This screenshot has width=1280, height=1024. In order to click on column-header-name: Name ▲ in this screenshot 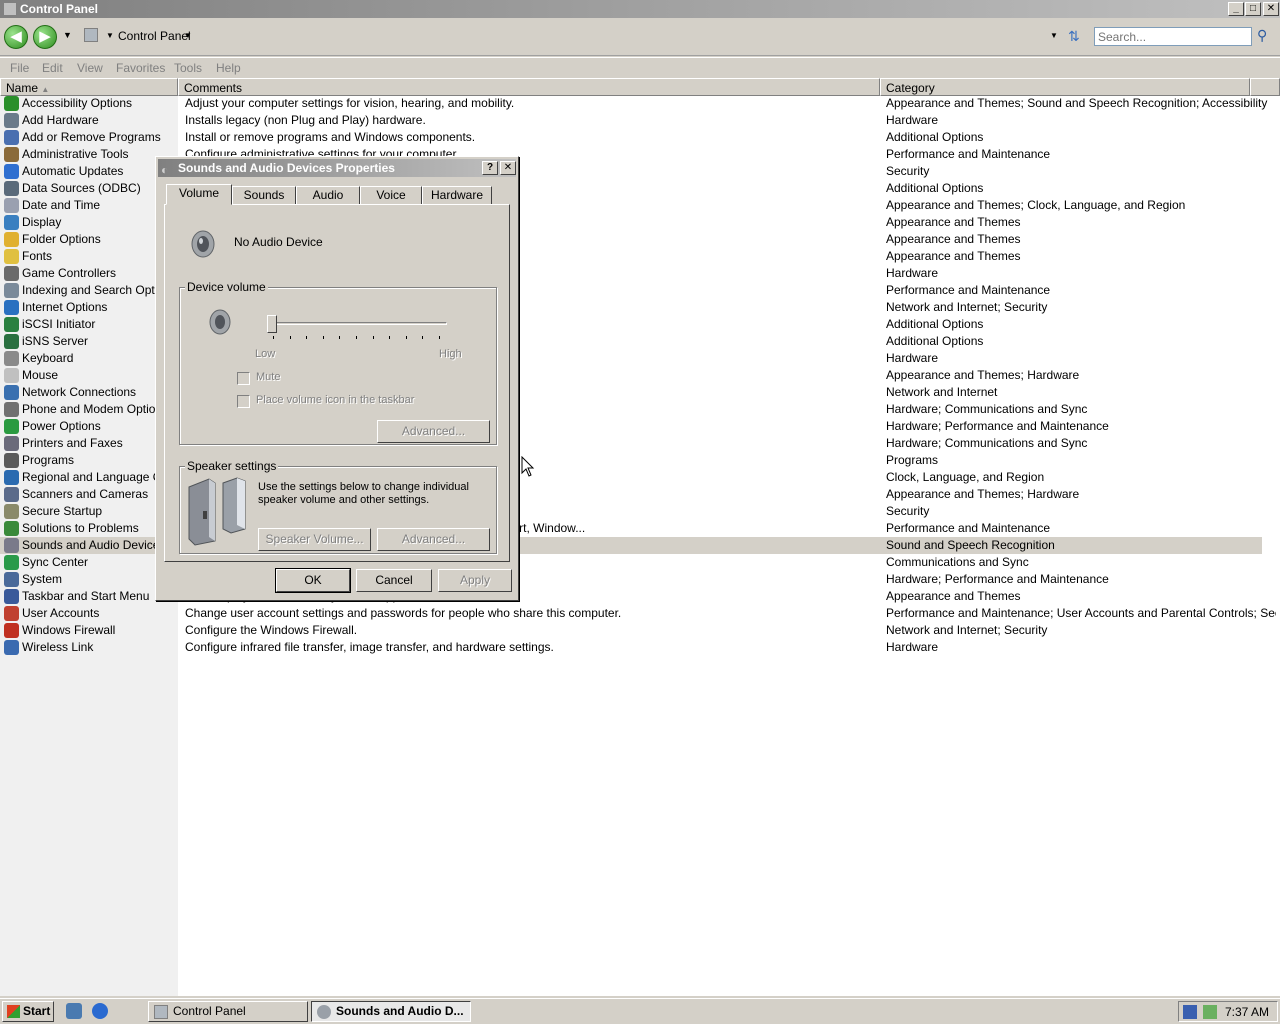, I will do `click(89, 87)`.